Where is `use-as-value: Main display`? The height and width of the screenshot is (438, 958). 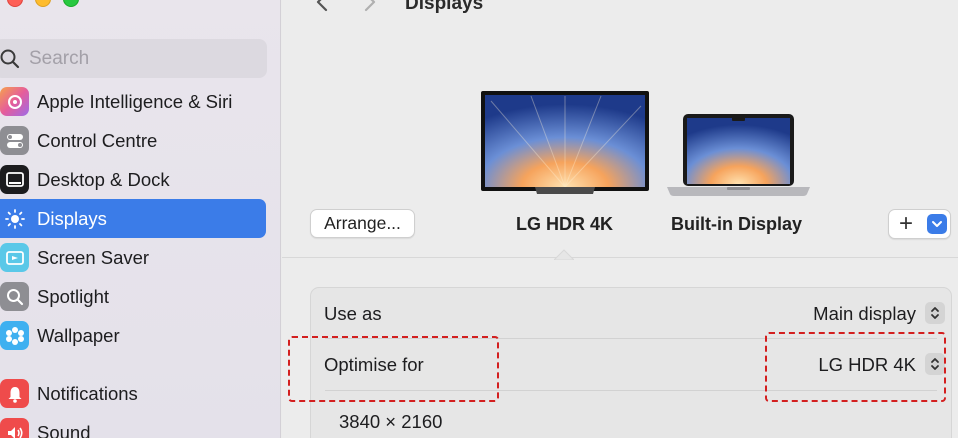 use-as-value: Main display is located at coordinates (864, 314).